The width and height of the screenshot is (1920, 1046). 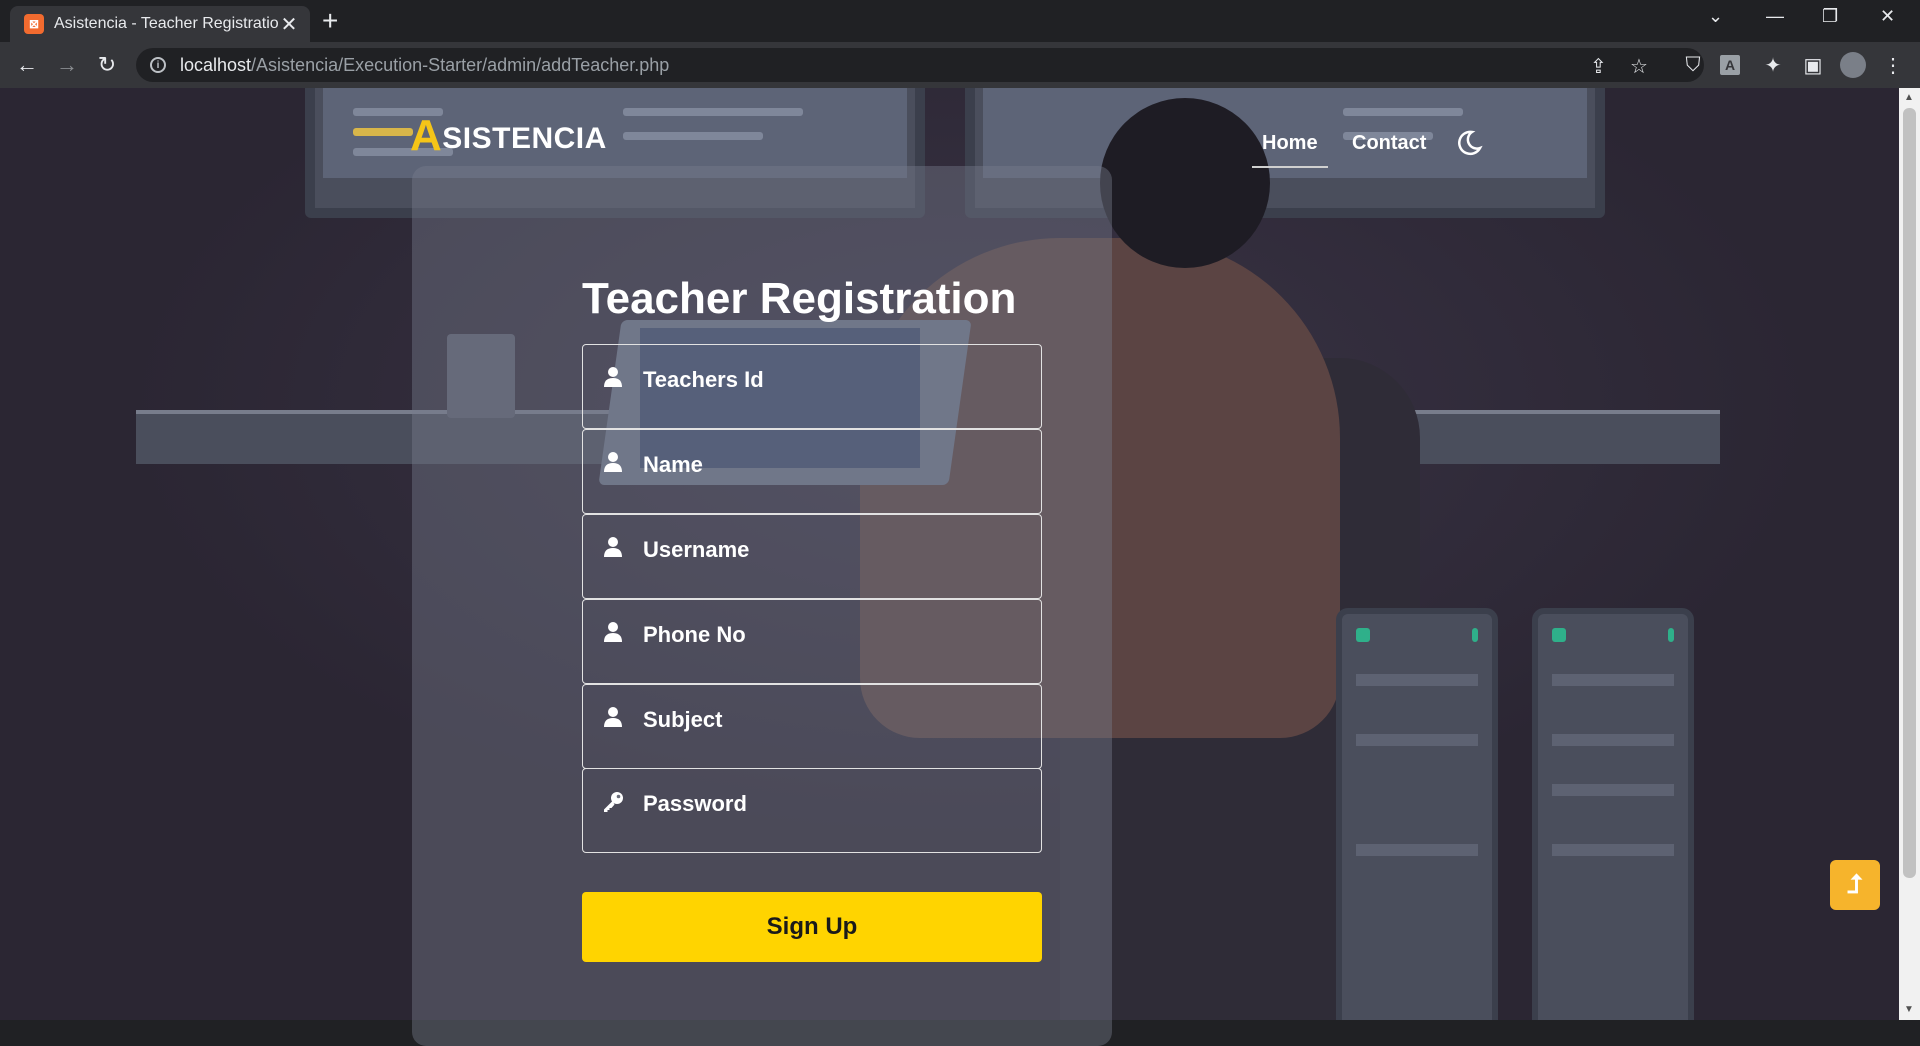 What do you see at coordinates (695, 803) in the screenshot?
I see `password-placeholder: Password` at bounding box center [695, 803].